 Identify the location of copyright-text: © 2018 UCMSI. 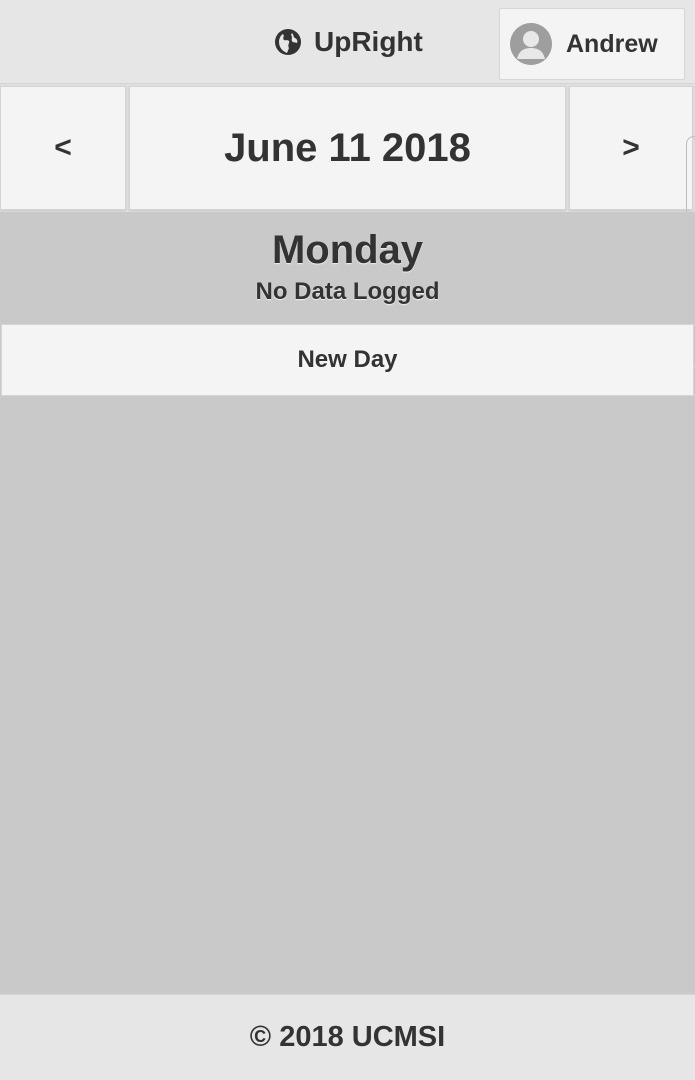
(347, 1037).